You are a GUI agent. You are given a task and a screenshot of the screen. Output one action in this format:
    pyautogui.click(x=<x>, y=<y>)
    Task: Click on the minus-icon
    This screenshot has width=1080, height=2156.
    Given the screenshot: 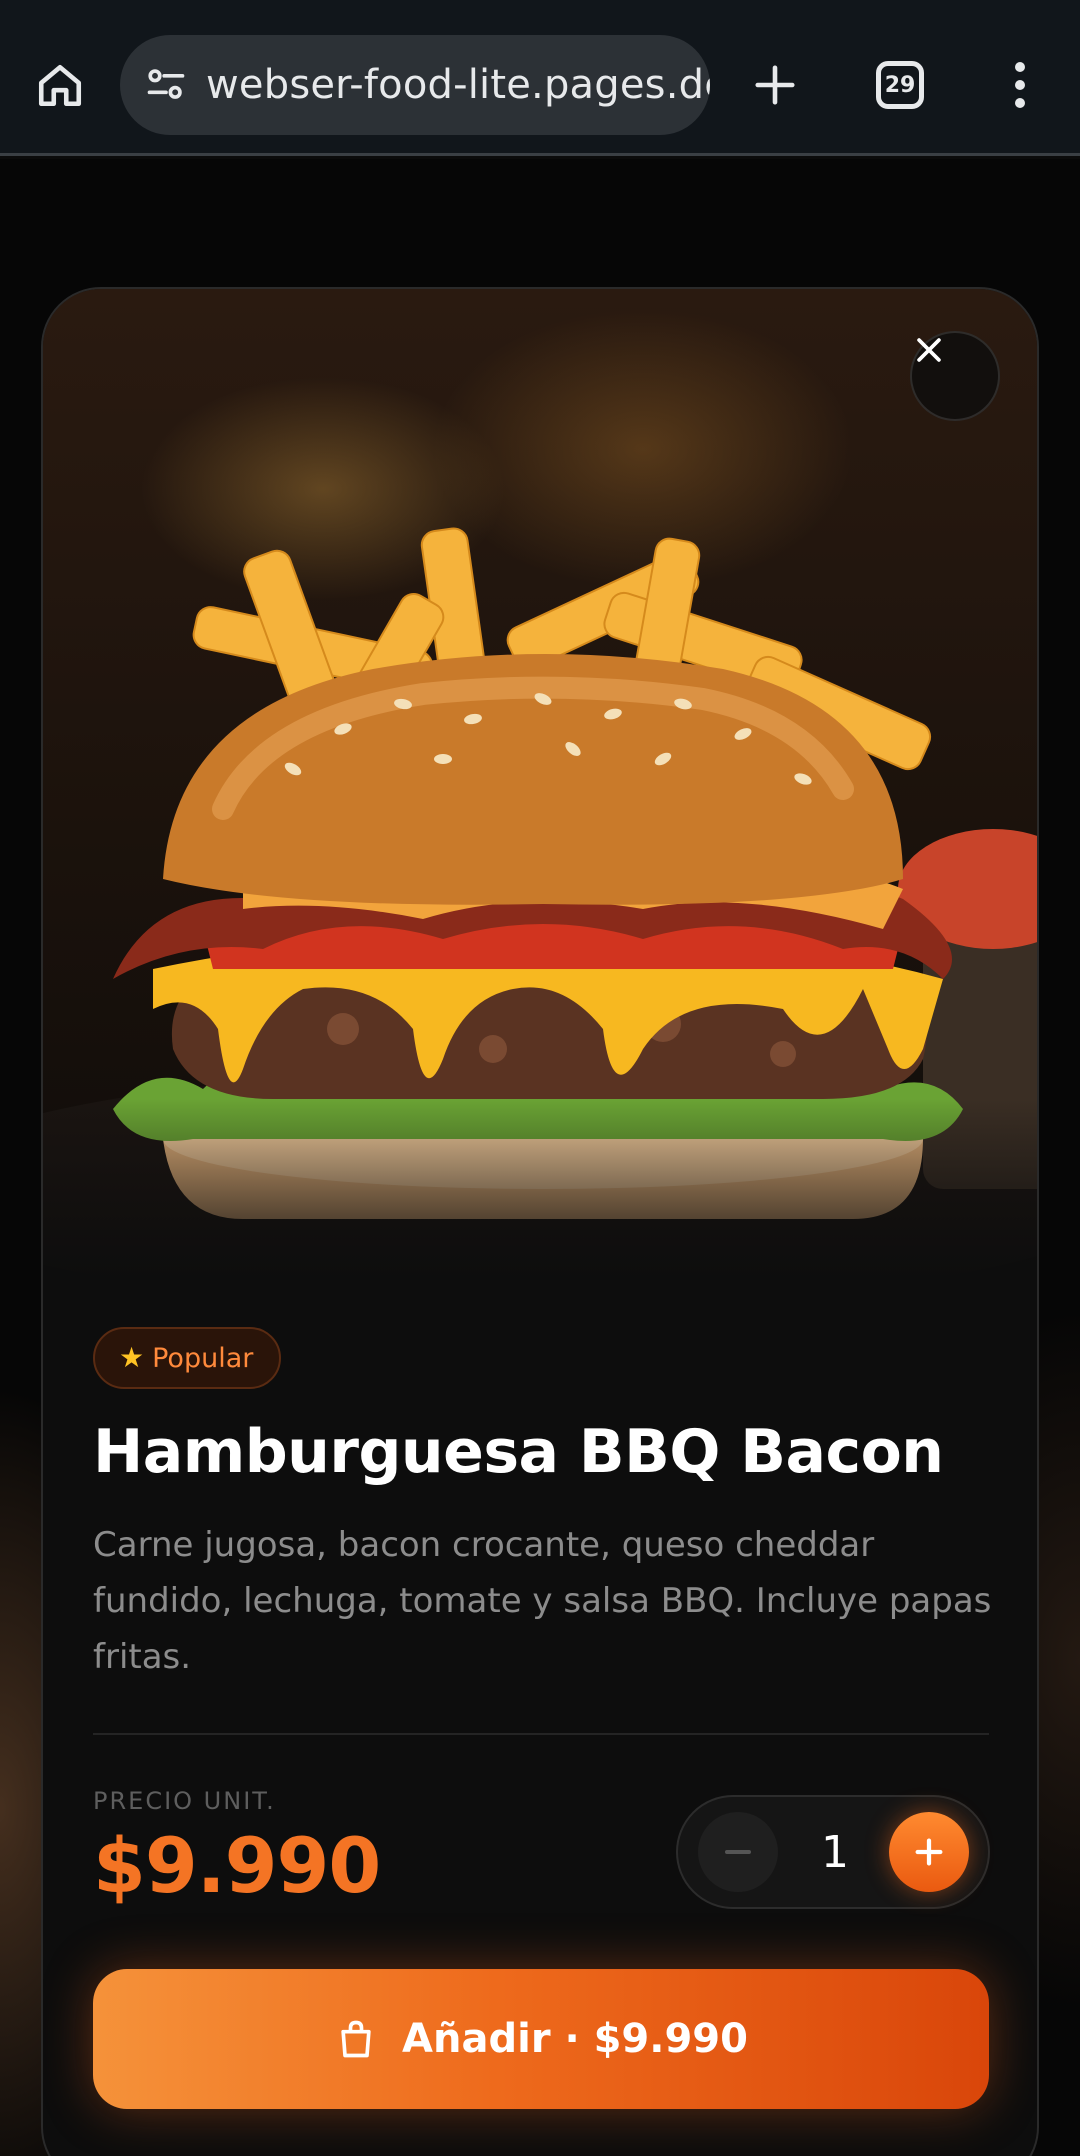 What is the action you would take?
    pyautogui.click(x=738, y=1852)
    